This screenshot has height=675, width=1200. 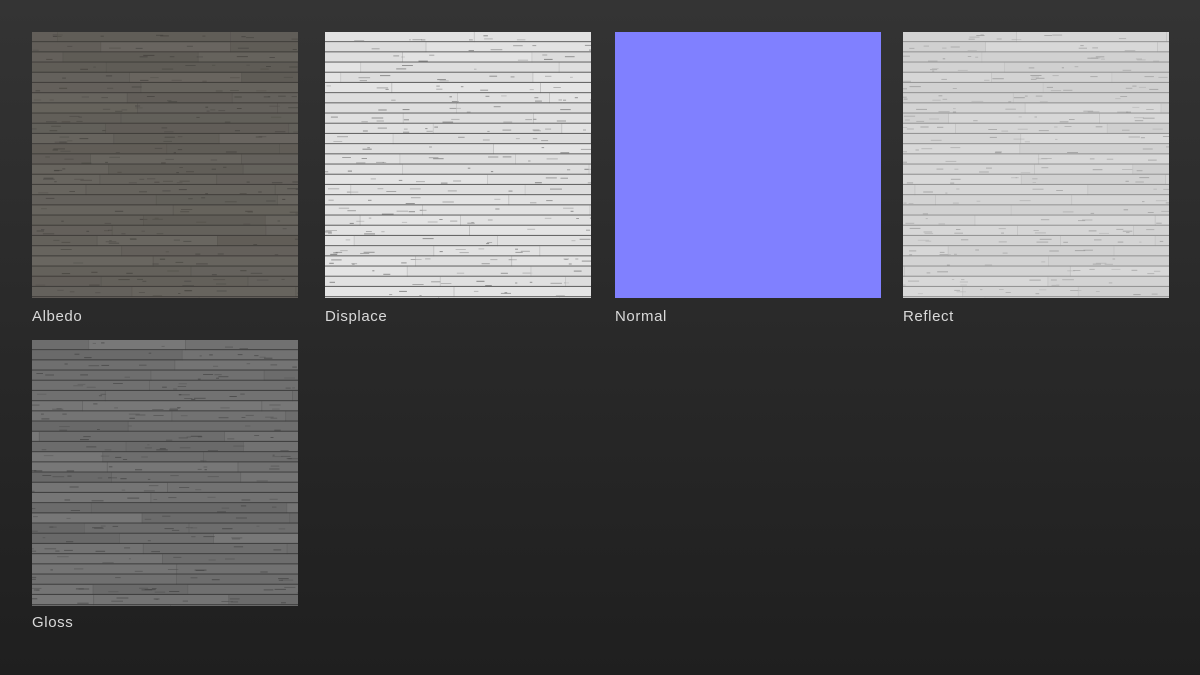 I want to click on map-card-normal: Normal, so click(x=749, y=178).